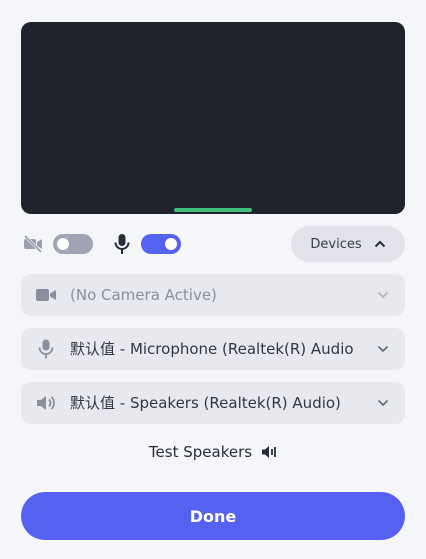 The image size is (426, 559). I want to click on test-speakers-label: Test Speakers, so click(200, 452).